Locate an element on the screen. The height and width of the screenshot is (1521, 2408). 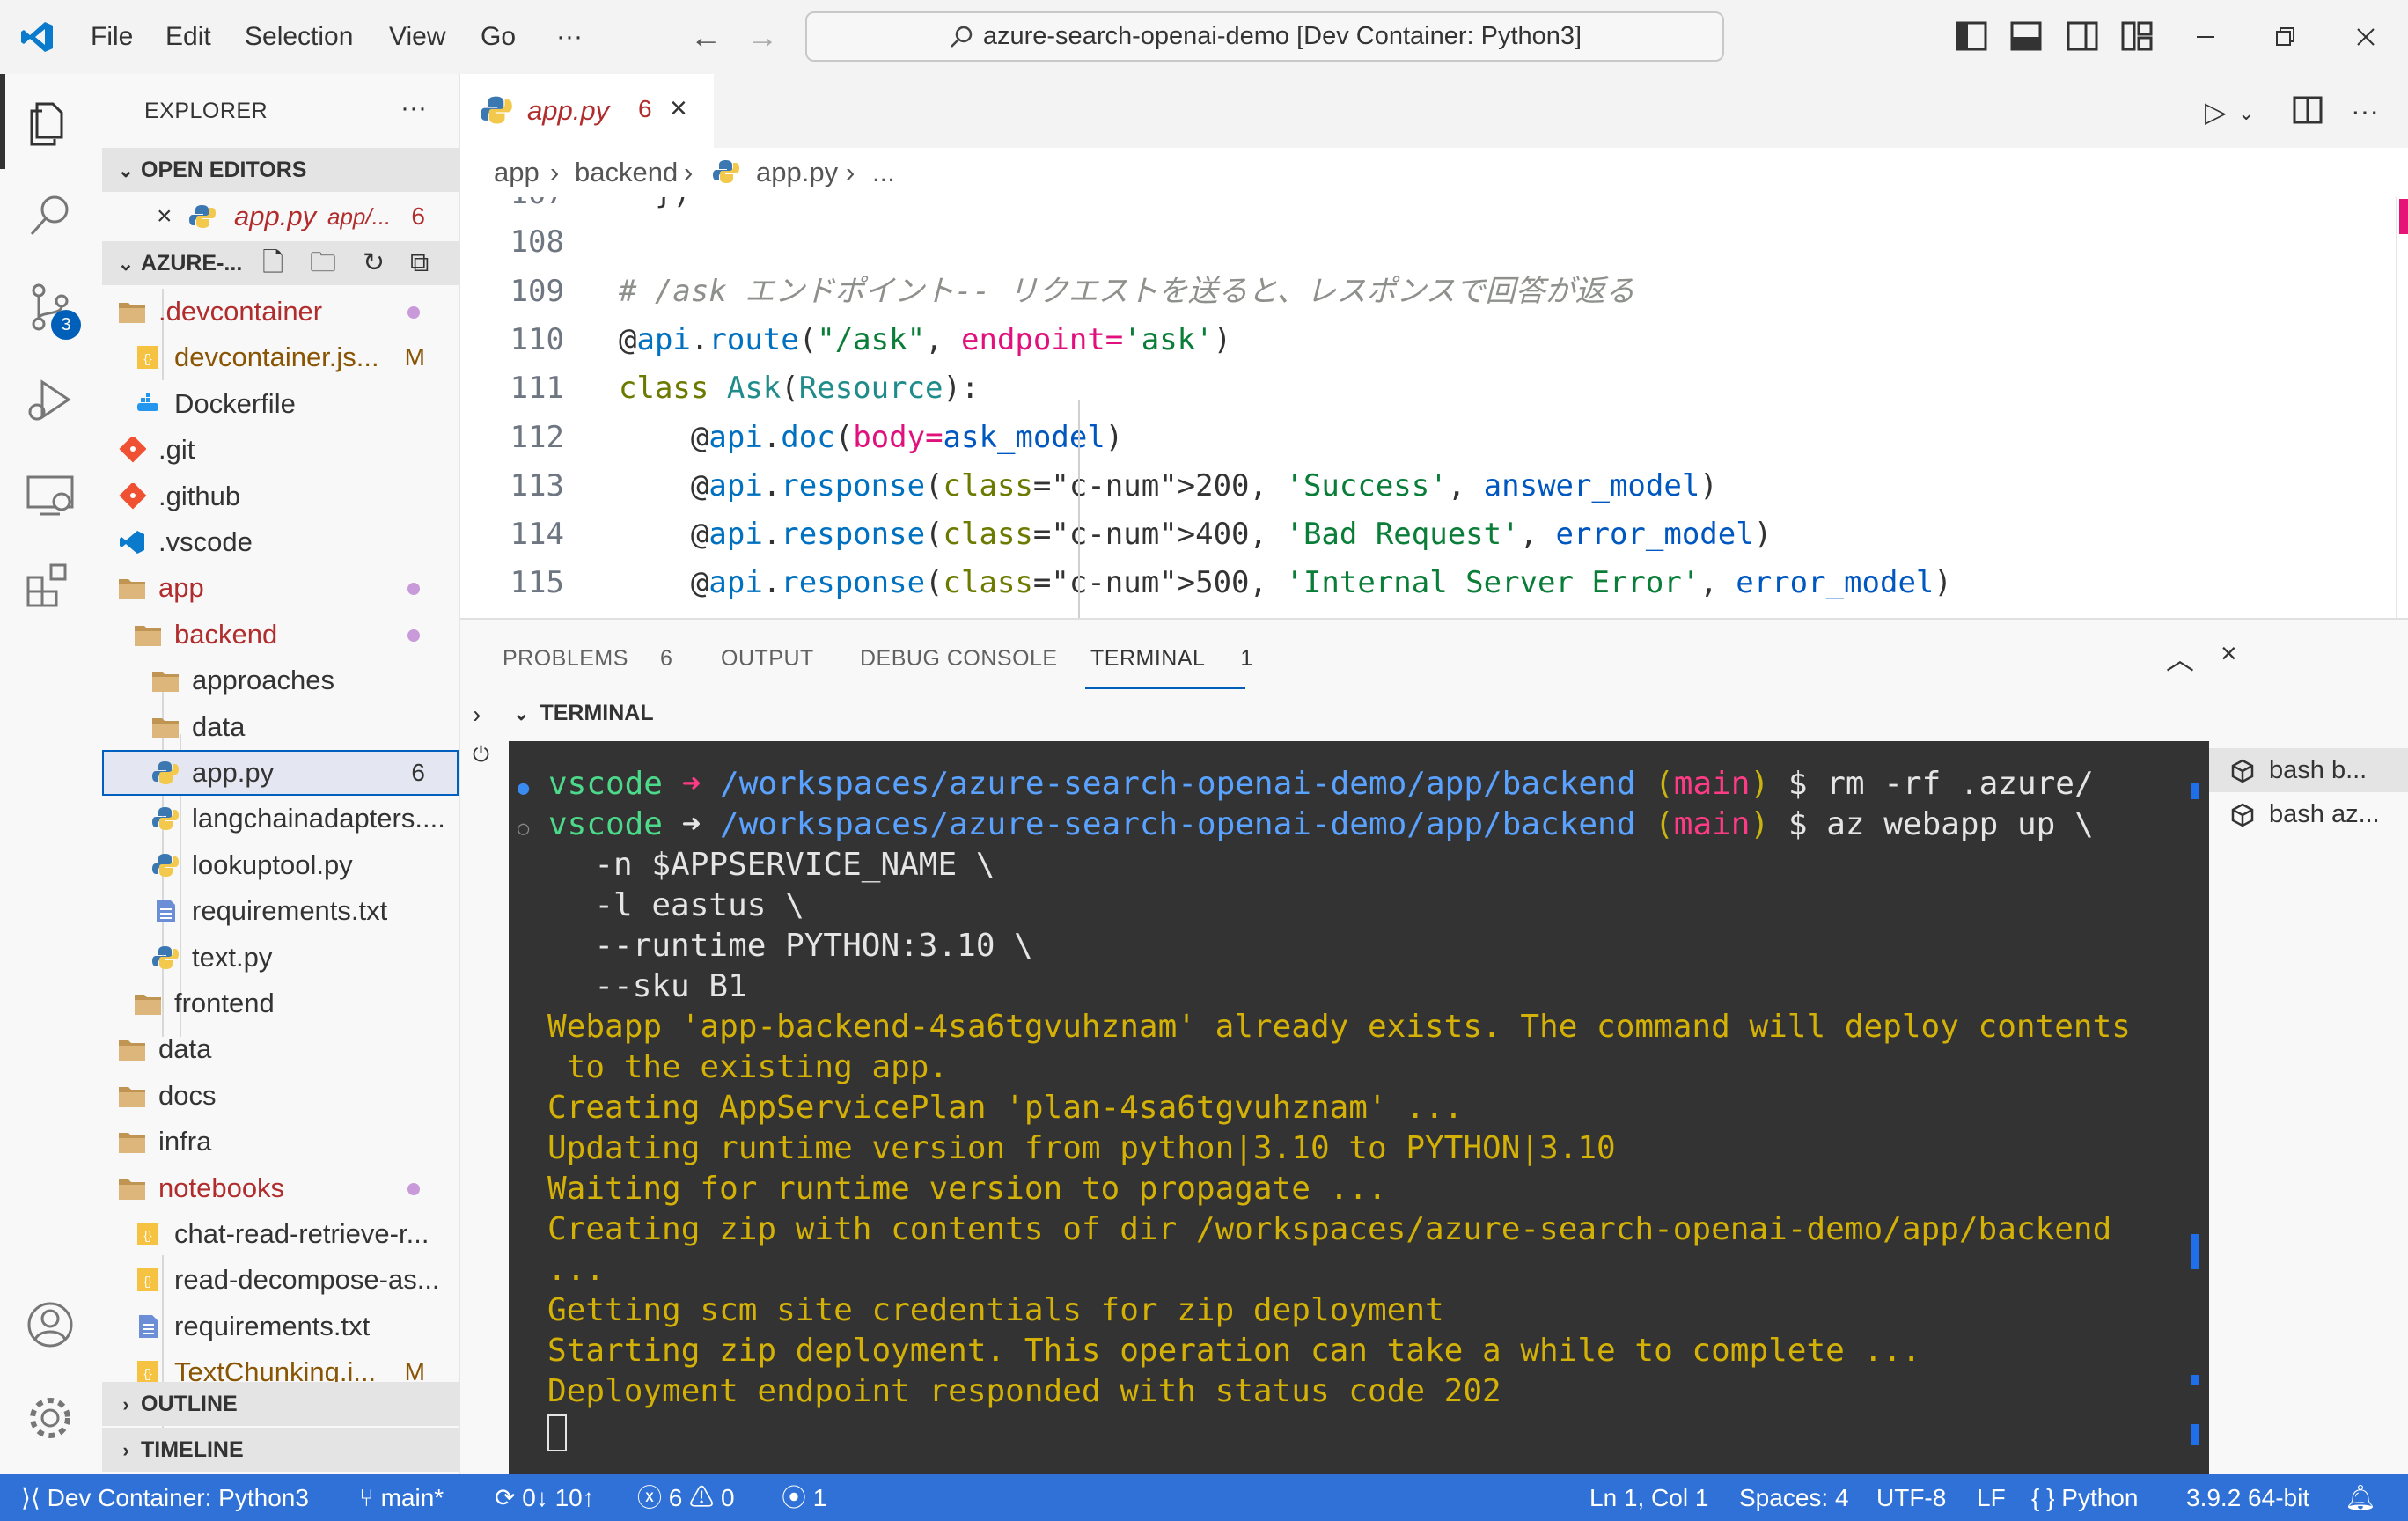
tree-item: lookuptool.py is located at coordinates (280, 865).